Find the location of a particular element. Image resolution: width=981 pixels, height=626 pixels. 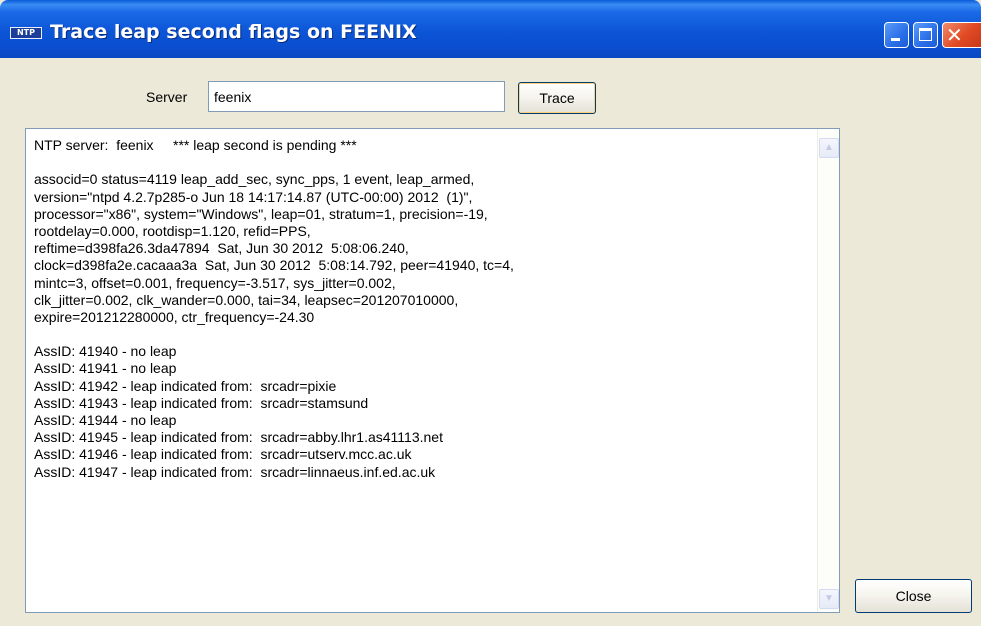

close-icon: ✕ is located at coordinates (954, 35).